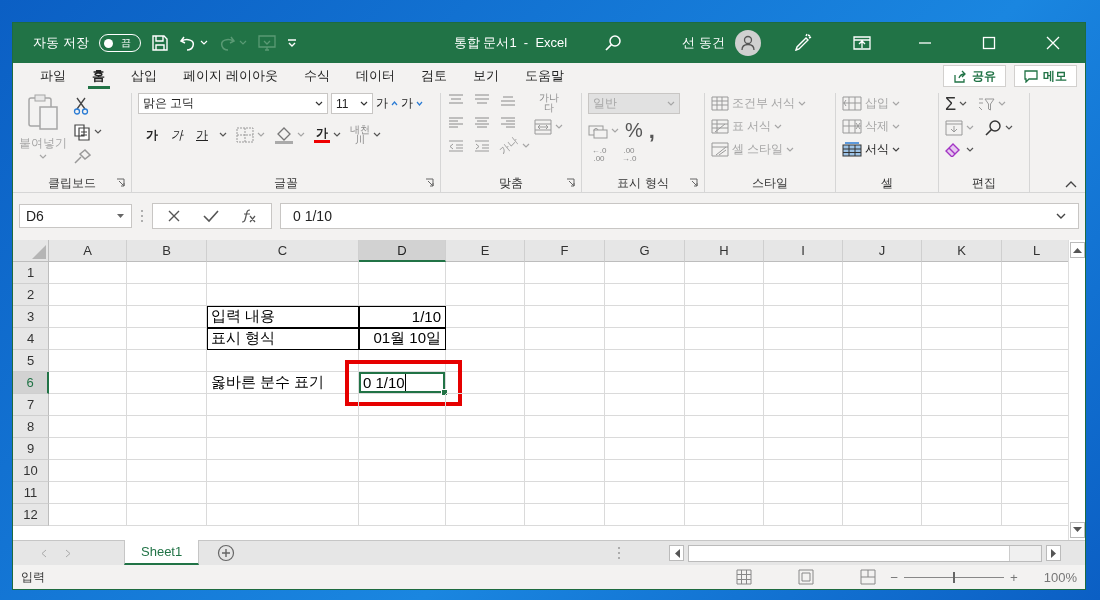 This screenshot has width=1100, height=600. I want to click on avatar-icon, so click(748, 43).